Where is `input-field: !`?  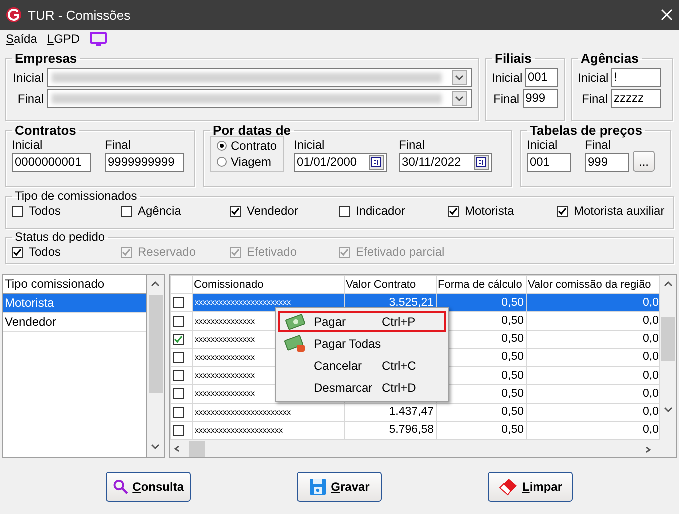
input-field: ! is located at coordinates (636, 77).